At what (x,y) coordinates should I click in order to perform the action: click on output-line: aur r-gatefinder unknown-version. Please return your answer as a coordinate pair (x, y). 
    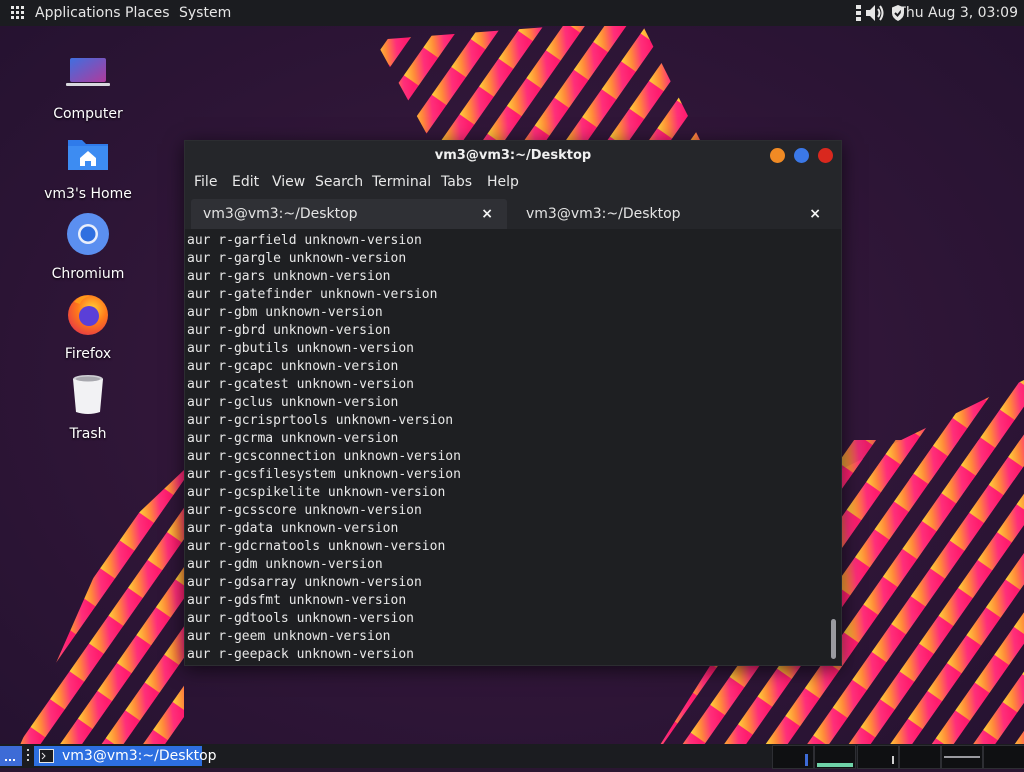
    Looking at the image, I should click on (312, 294).